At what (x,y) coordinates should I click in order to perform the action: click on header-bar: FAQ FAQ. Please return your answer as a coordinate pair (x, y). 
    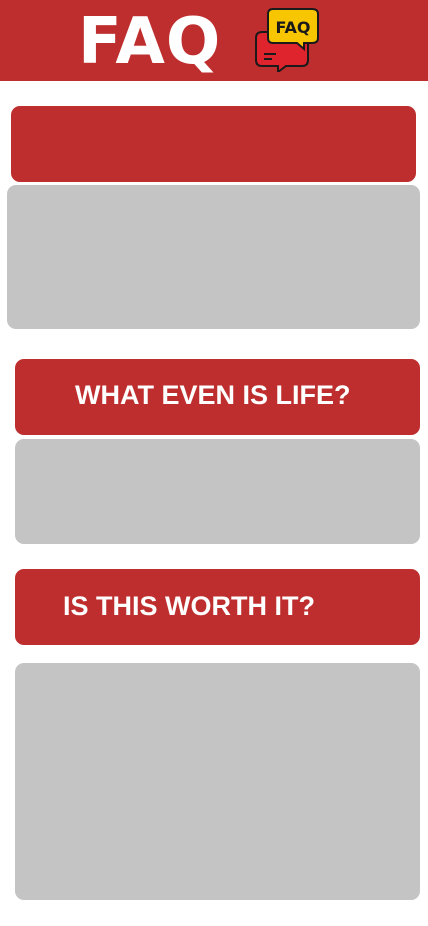
    Looking at the image, I should click on (214, 40).